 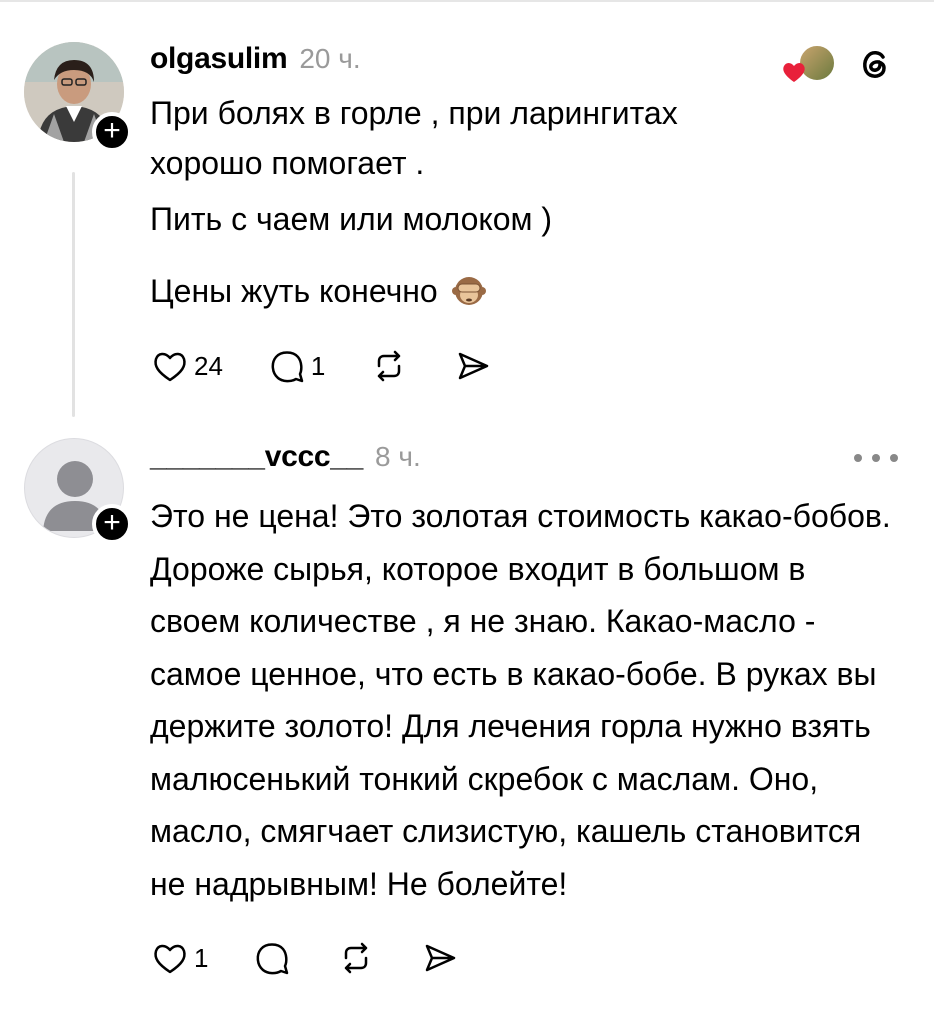 I want to click on thread-connector-line, so click(x=73, y=294).